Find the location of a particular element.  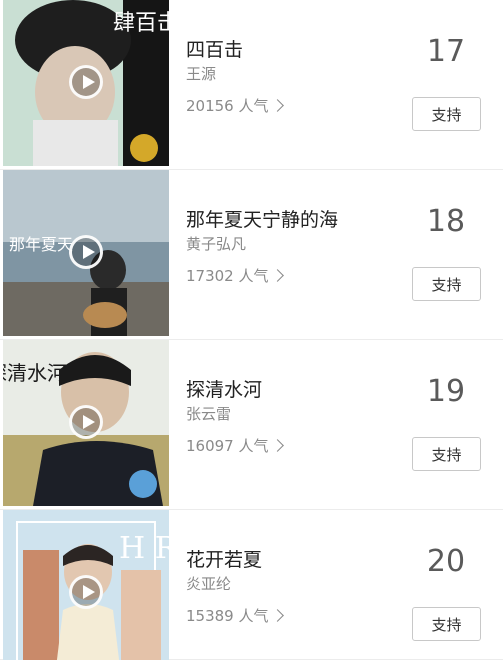

song-artist: 张云雷 is located at coordinates (209, 414).